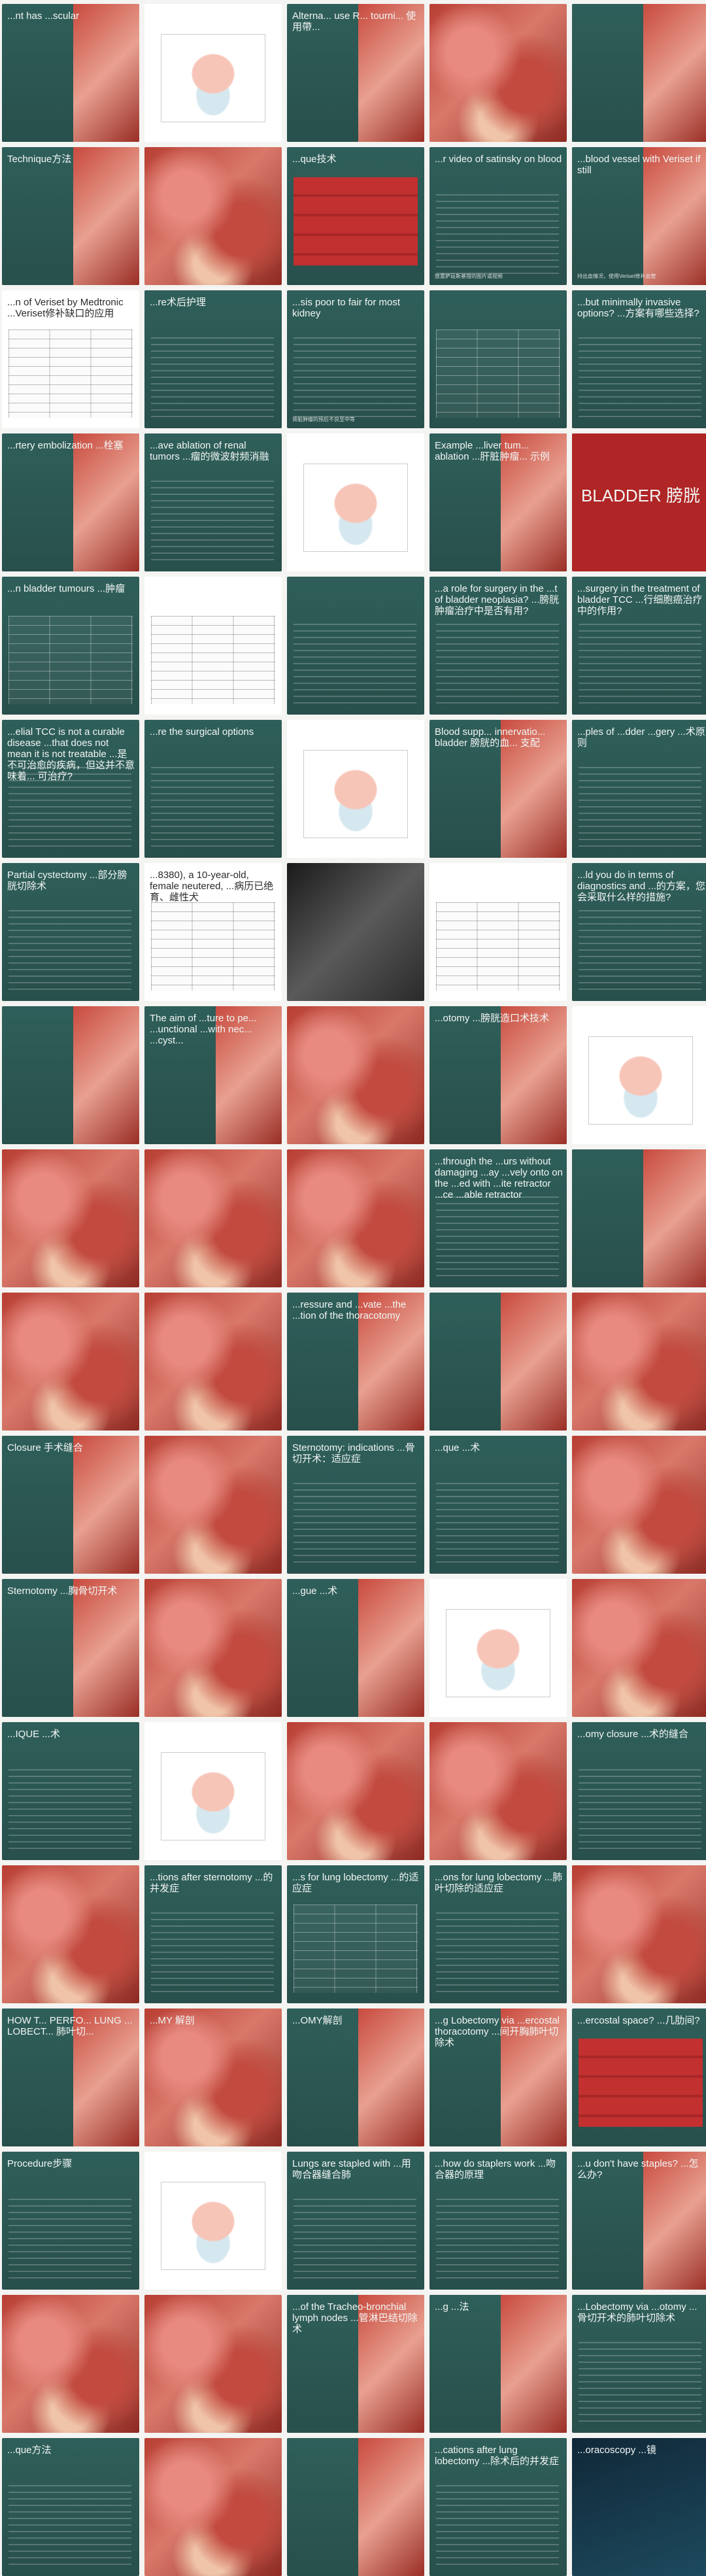  What do you see at coordinates (213, 359) in the screenshot?
I see `slide-thumbnail: ...re术后护理` at bounding box center [213, 359].